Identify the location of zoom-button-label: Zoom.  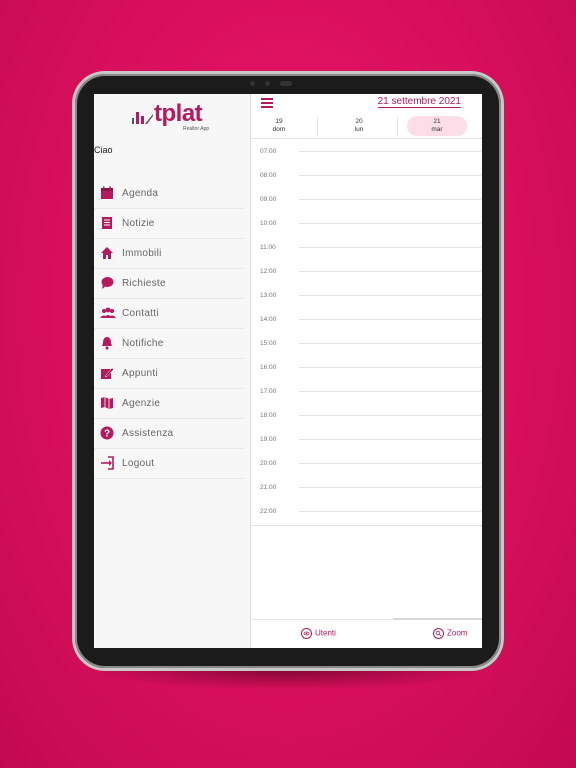
(457, 633).